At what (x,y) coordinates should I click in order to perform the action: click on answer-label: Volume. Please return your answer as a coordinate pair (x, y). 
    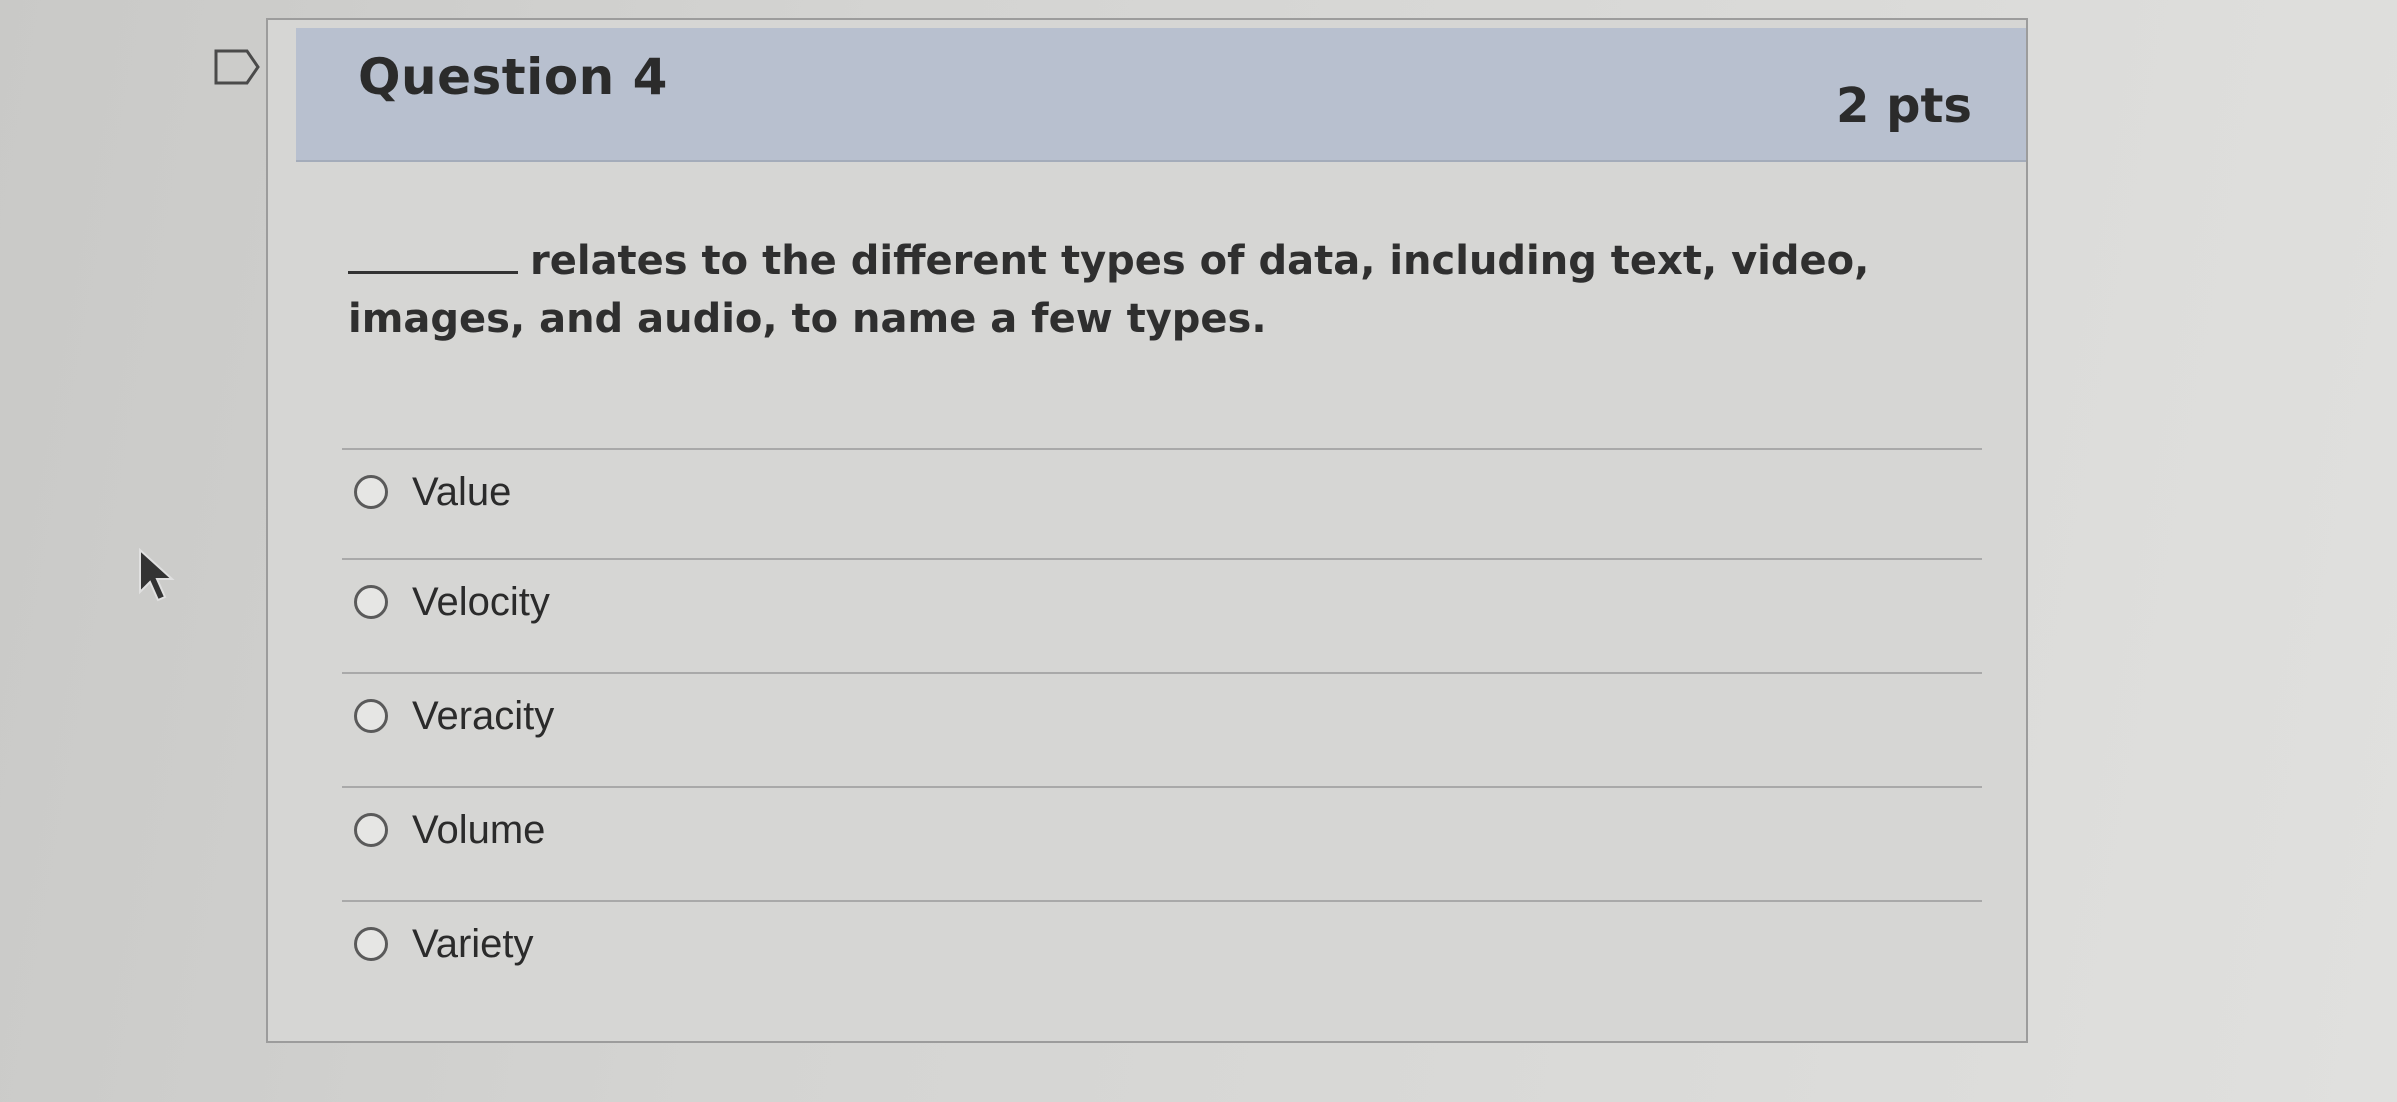
    Looking at the image, I should click on (479, 829).